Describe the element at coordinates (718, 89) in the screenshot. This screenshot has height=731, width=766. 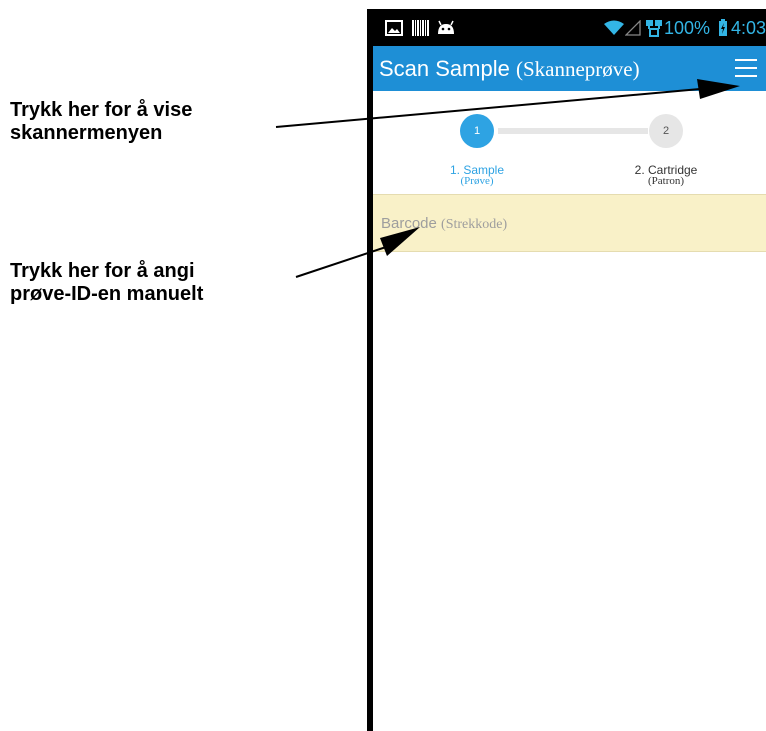
I see `menu-arrow-head` at that location.